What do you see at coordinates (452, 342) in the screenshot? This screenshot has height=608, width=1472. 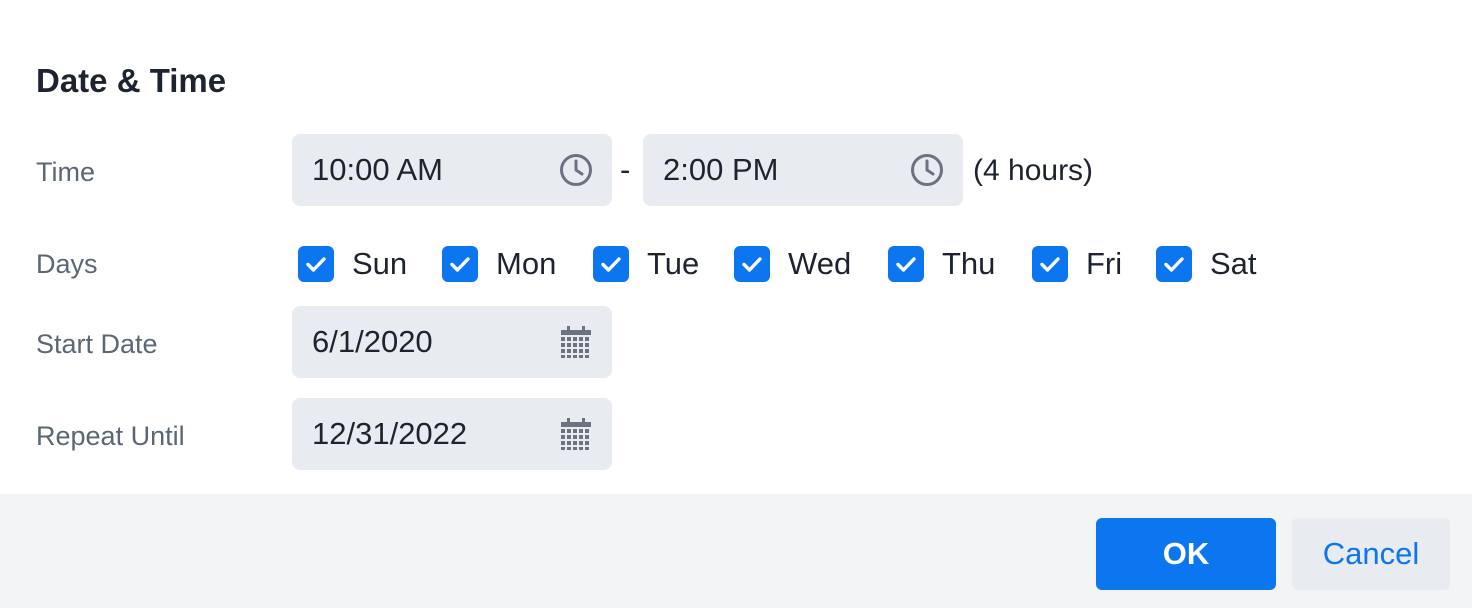 I see `start-date-field: 6/1/2020` at bounding box center [452, 342].